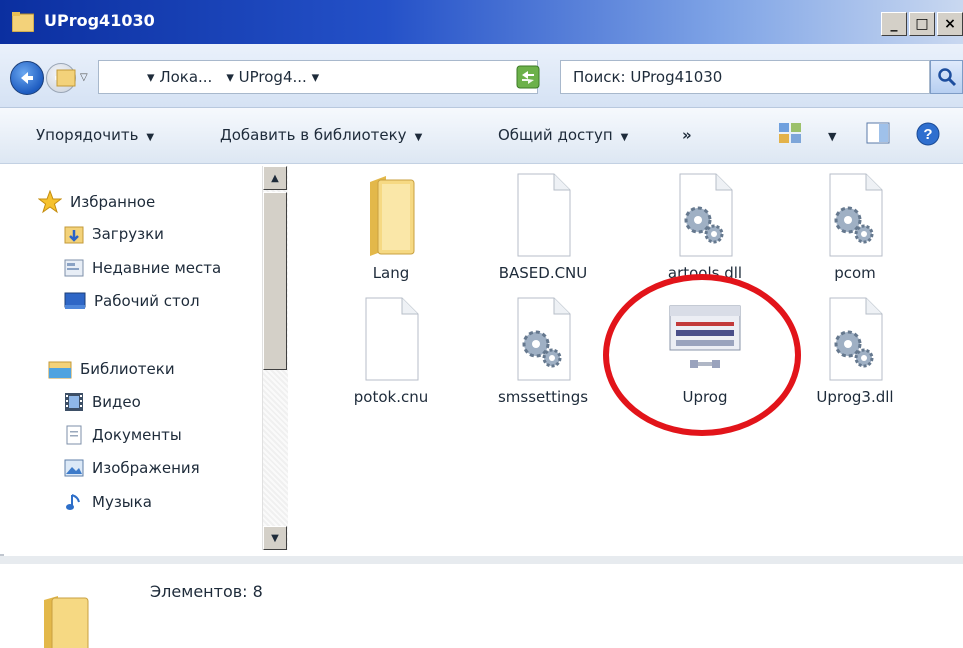  Describe the element at coordinates (832, 136) in the screenshot. I see `view-dropdown-icon: ▼` at that location.